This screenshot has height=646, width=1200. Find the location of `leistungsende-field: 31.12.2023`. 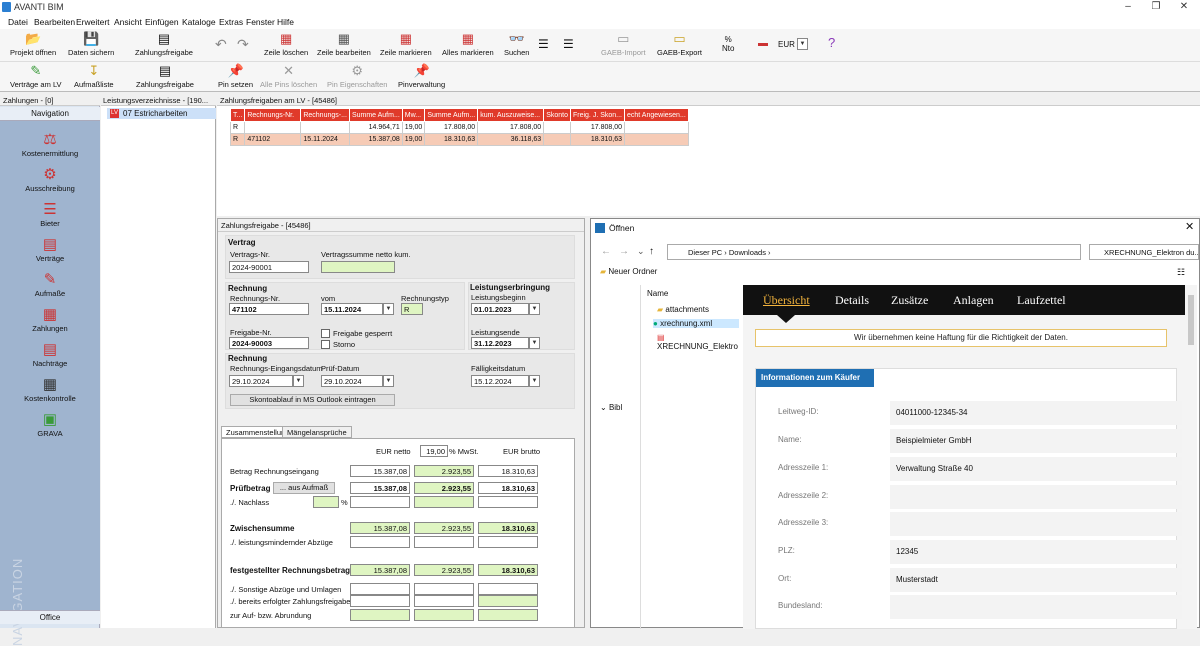

leistungsende-field: 31.12.2023 is located at coordinates (500, 343).